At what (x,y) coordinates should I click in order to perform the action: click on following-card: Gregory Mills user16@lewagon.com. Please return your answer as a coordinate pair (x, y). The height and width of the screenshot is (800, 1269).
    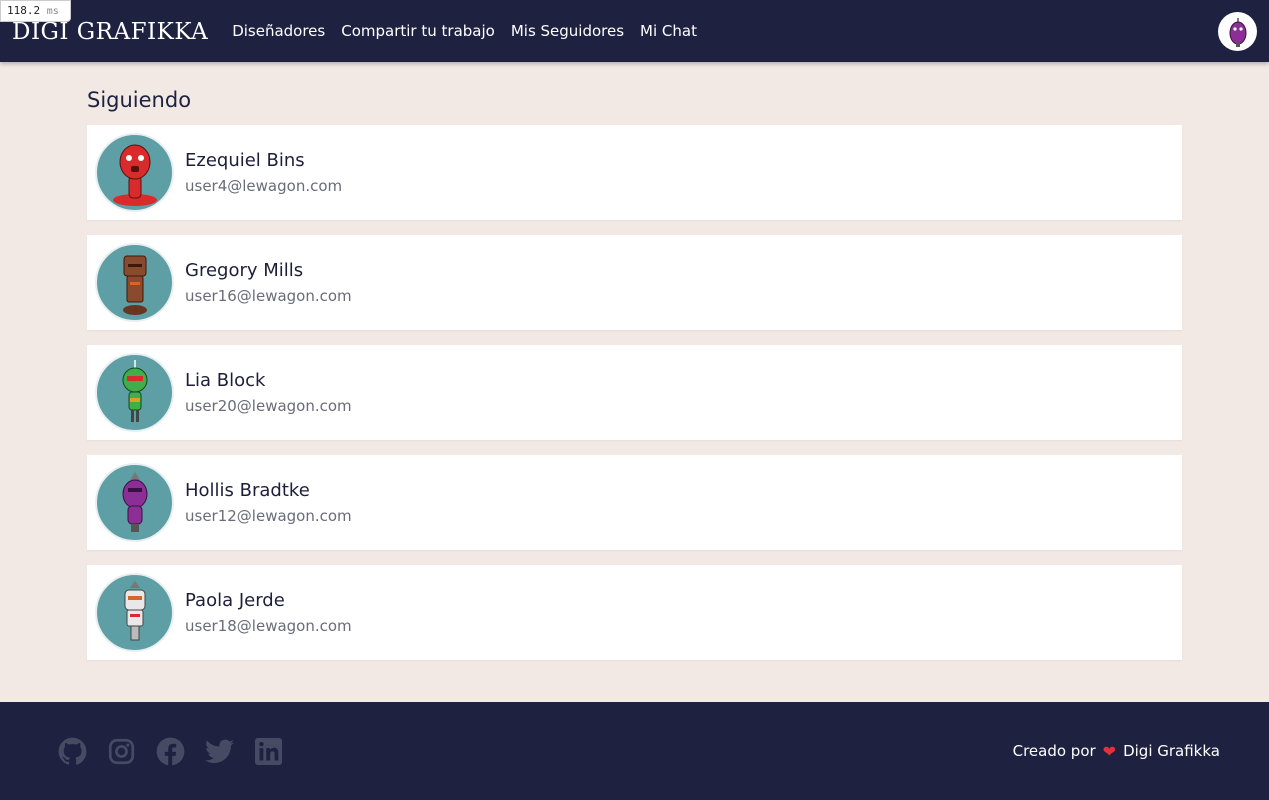
    Looking at the image, I should click on (634, 282).